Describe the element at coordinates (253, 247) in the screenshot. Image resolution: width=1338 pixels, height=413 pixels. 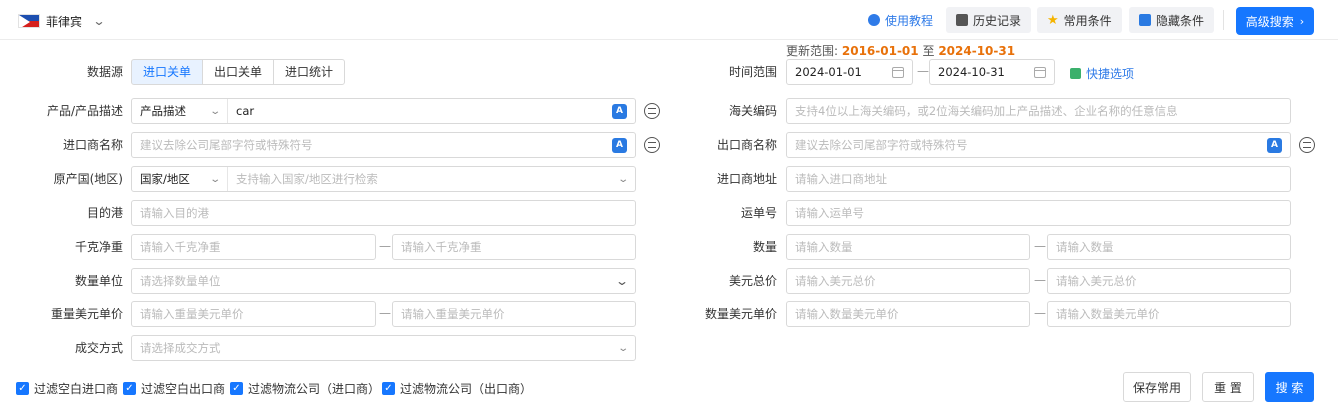
I see `net-weight-min-input: 请输入千克净重` at that location.